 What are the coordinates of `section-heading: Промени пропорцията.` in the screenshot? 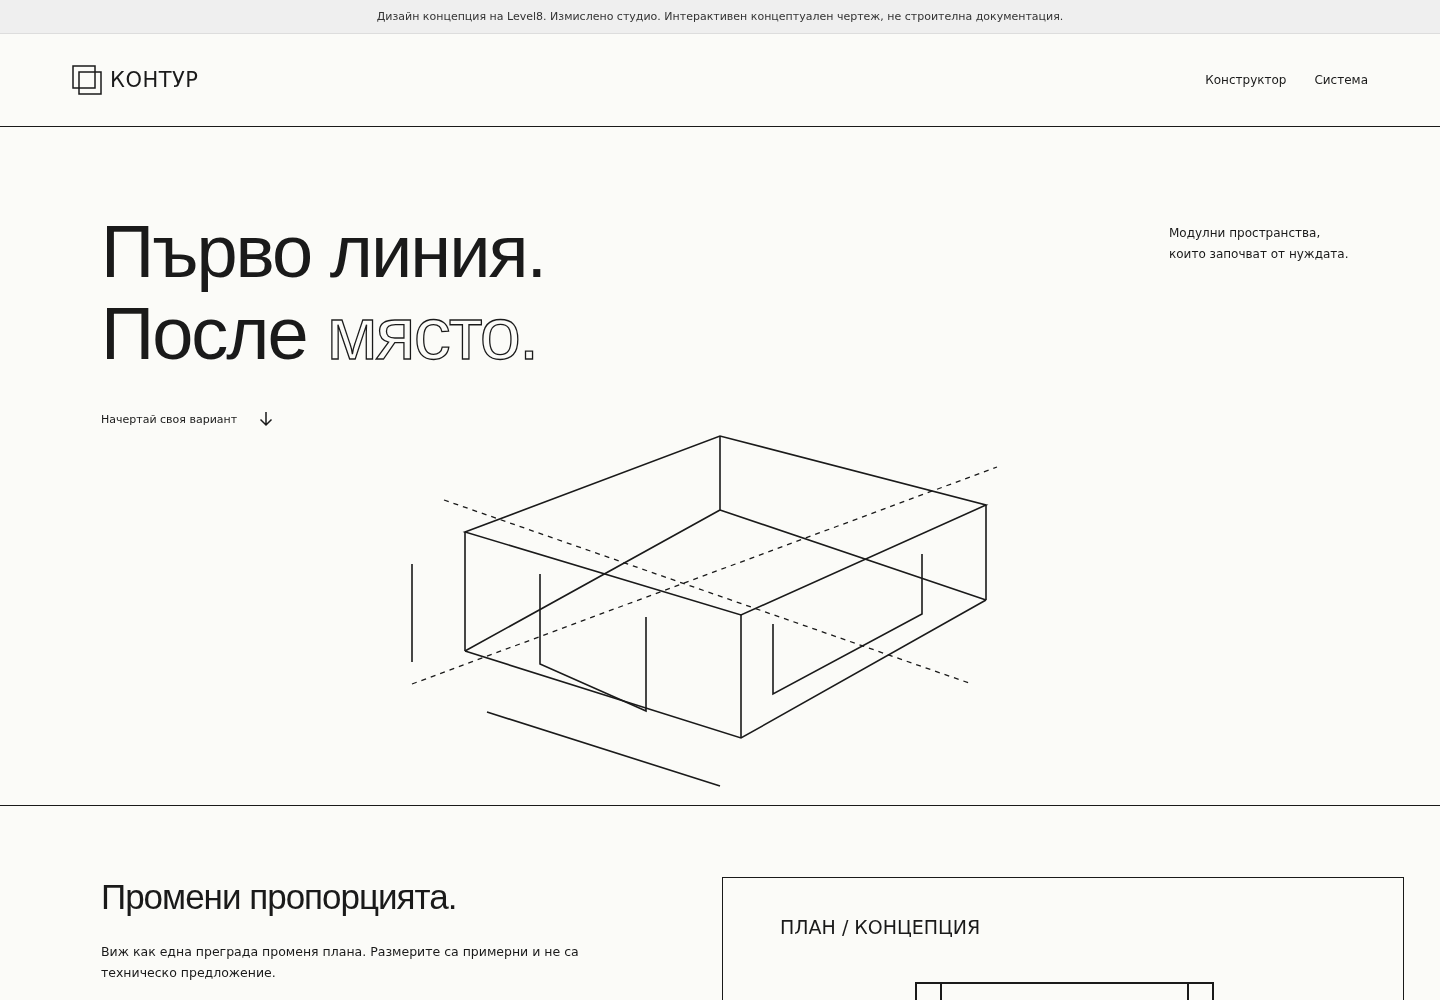 It's located at (279, 897).